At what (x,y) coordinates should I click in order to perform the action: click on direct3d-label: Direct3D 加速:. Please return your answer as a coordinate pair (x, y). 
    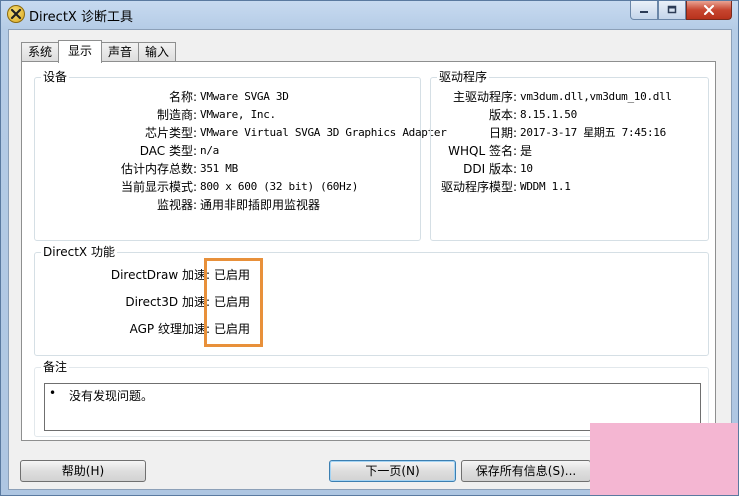
    Looking at the image, I should click on (167, 302).